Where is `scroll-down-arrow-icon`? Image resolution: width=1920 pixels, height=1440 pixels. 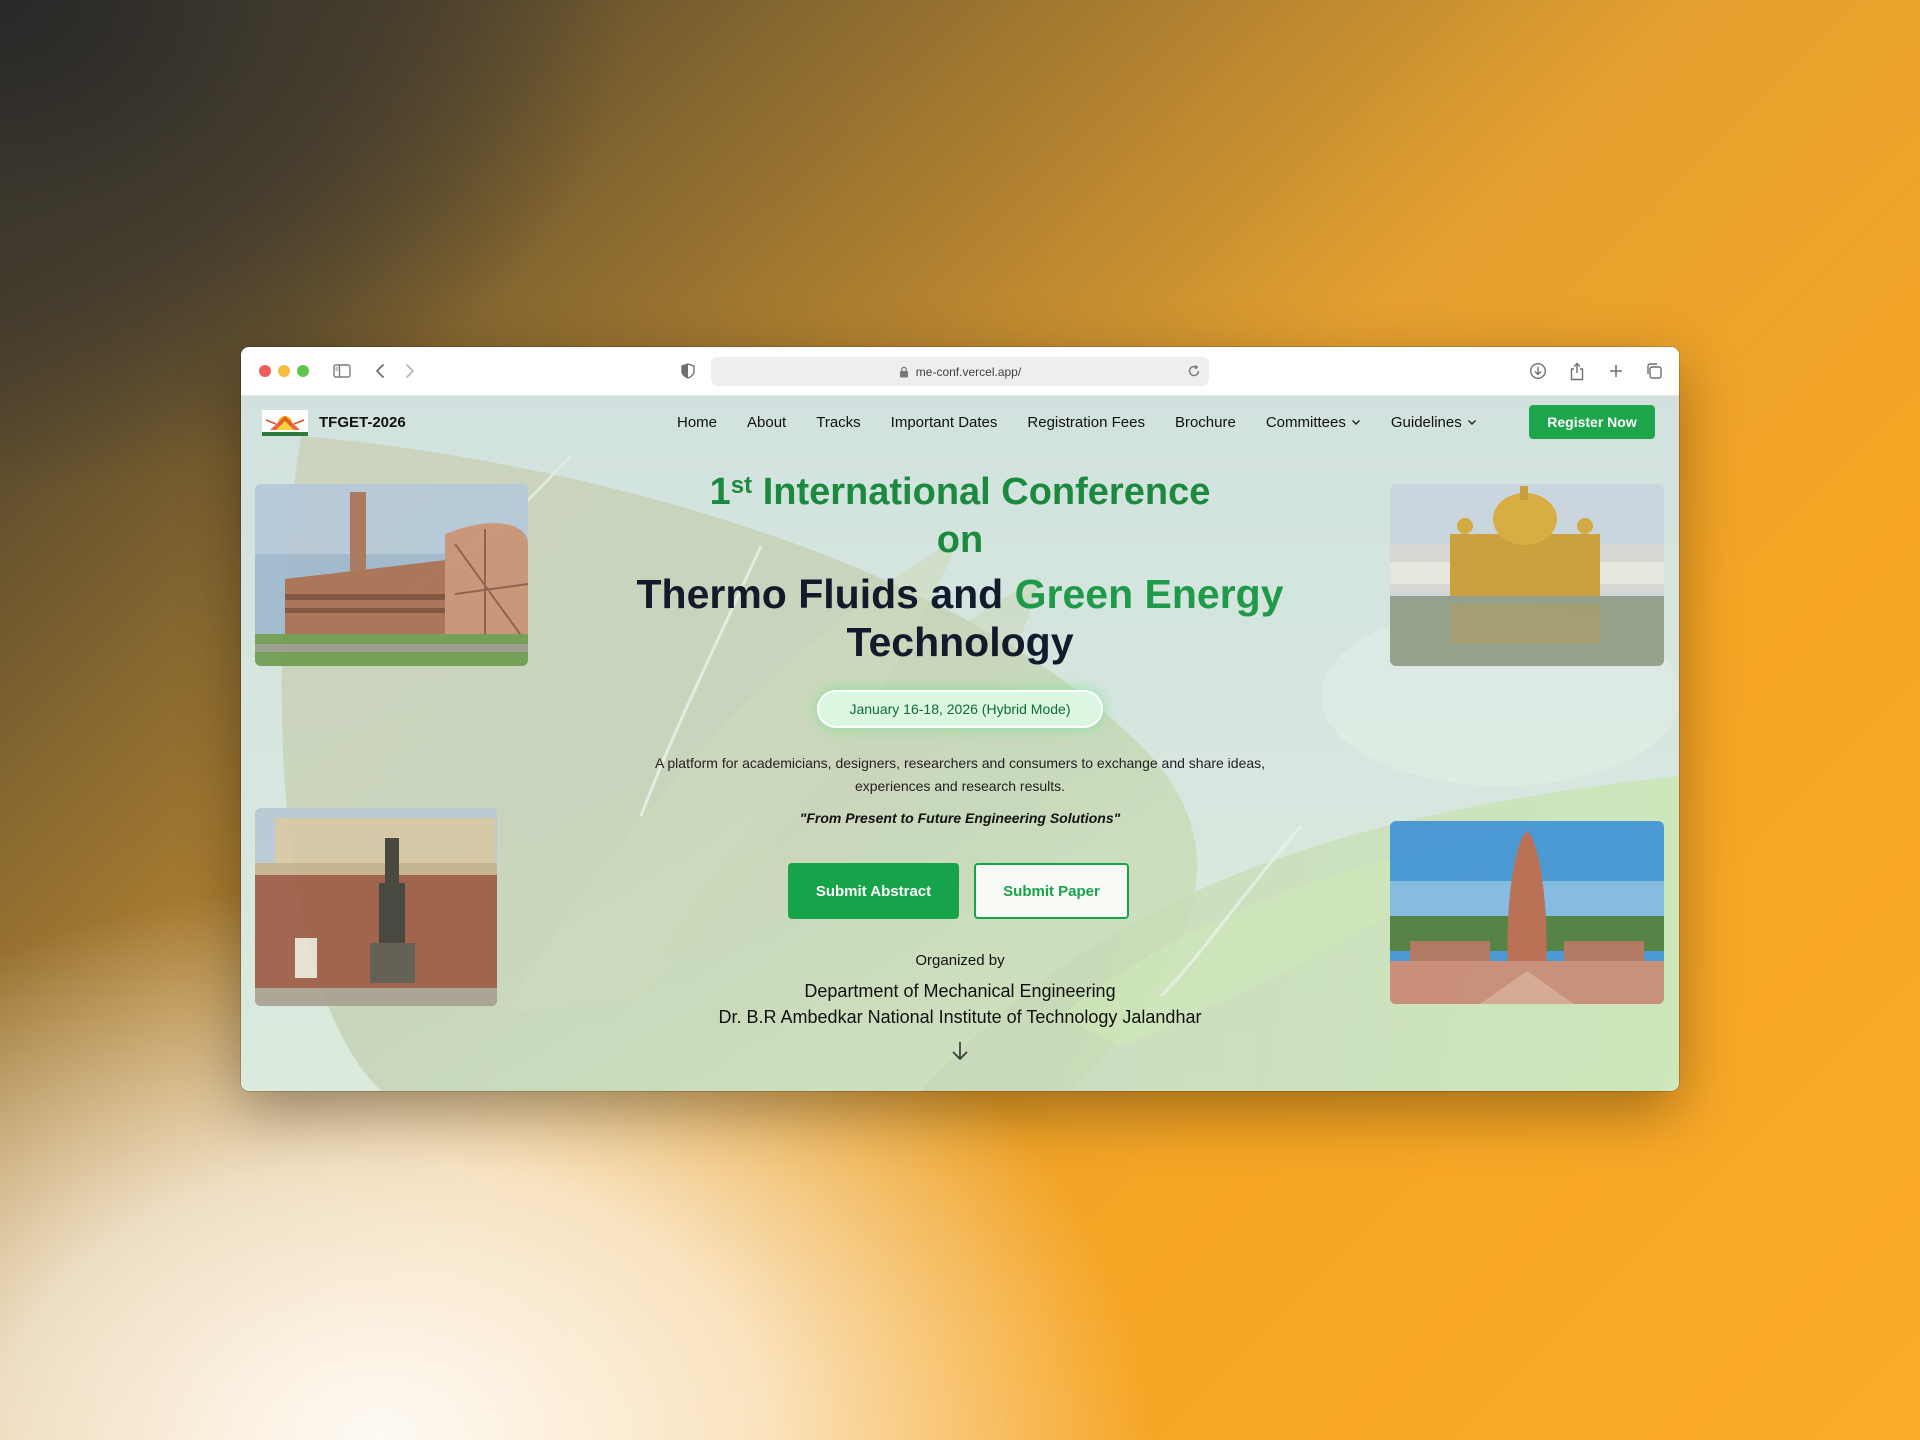 scroll-down-arrow-icon is located at coordinates (960, 1051).